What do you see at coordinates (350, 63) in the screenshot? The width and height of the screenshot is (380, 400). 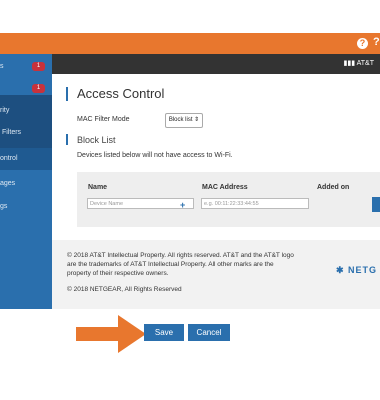 I see `signal-icon: ▮▮▮` at bounding box center [350, 63].